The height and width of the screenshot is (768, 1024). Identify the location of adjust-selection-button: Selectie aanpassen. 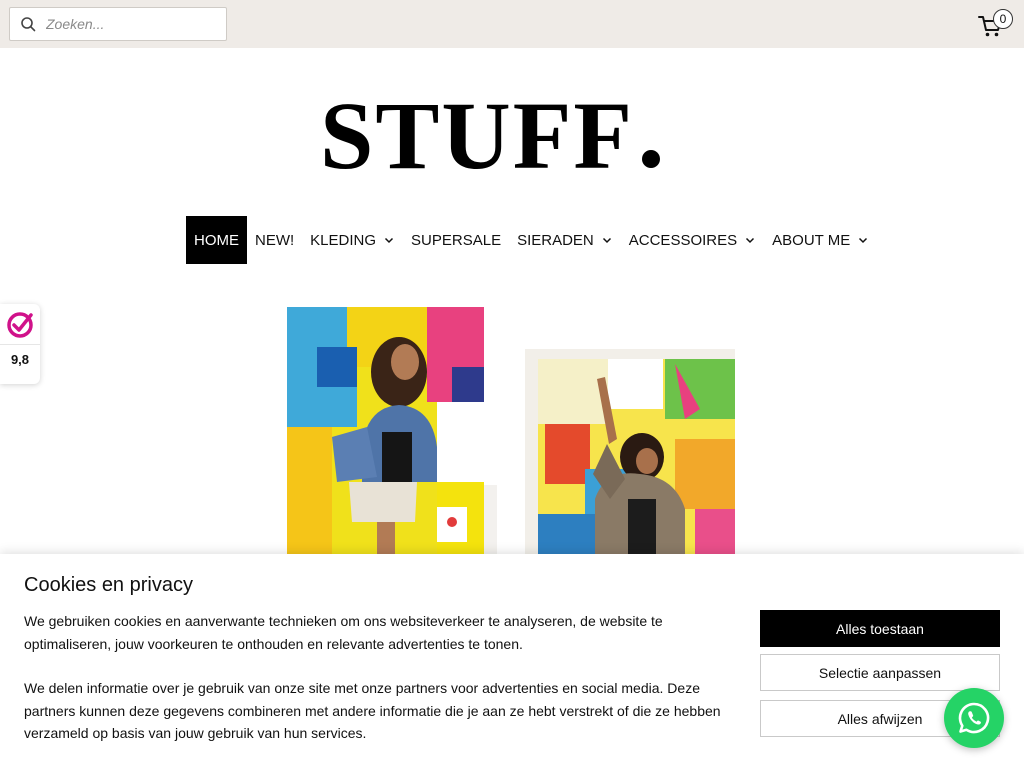
(880, 672).